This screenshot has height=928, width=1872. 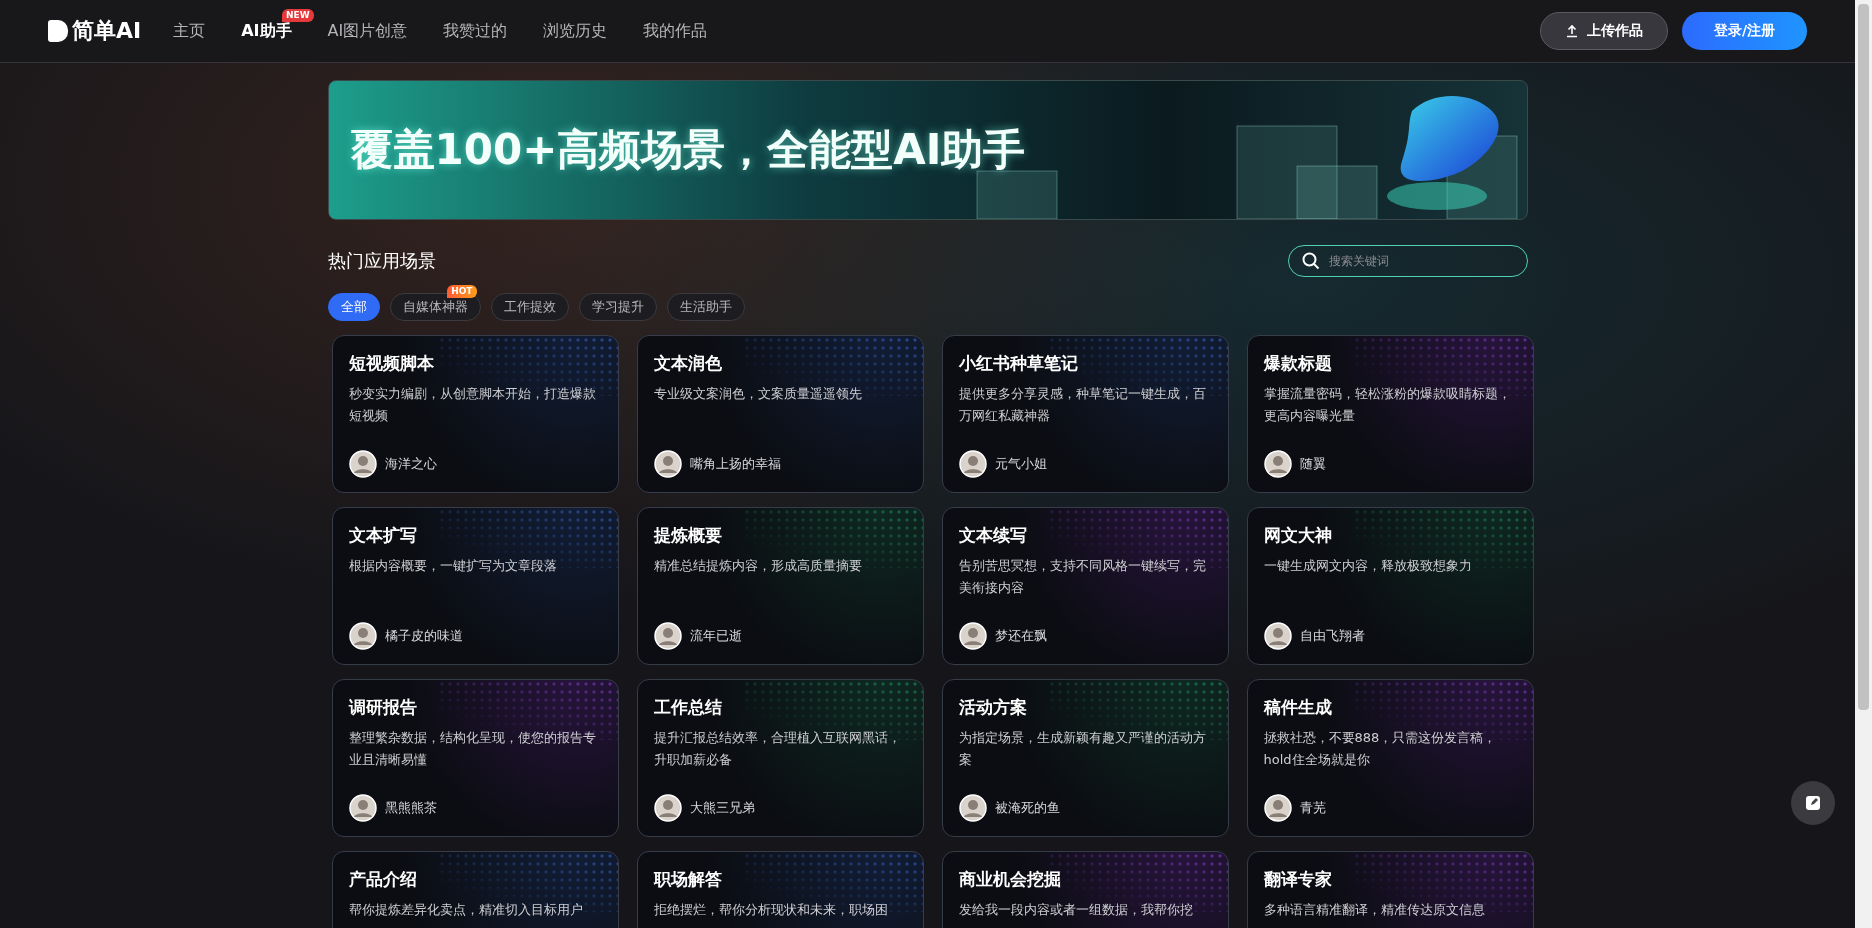 What do you see at coordinates (777, 749) in the screenshot?
I see `card-description: 提升汇报总结效率，合理植入互联网黑话，升职加薪必备` at bounding box center [777, 749].